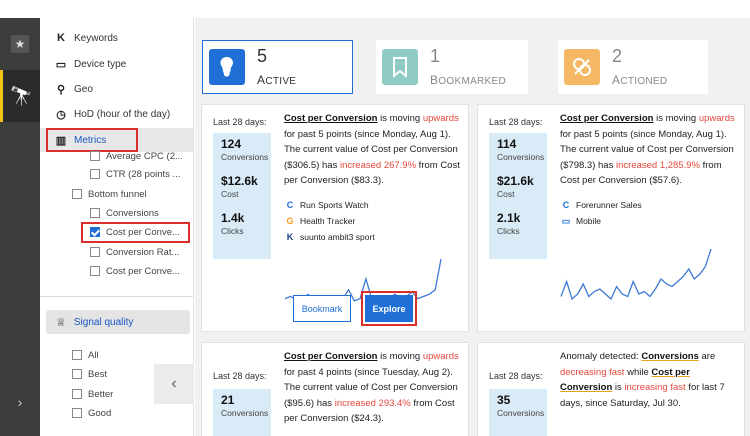 This screenshot has width=750, height=436. I want to click on keyword-icon: K, so click(290, 237).